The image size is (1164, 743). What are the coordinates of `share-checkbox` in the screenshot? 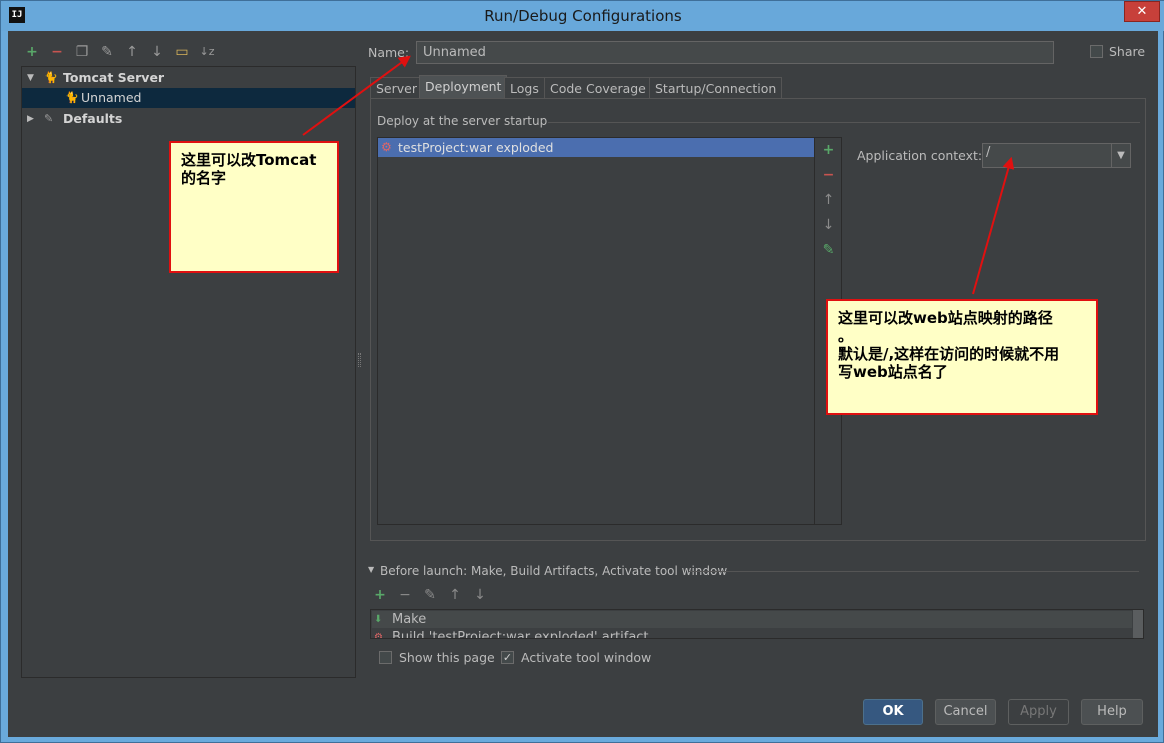 It's located at (1096, 51).